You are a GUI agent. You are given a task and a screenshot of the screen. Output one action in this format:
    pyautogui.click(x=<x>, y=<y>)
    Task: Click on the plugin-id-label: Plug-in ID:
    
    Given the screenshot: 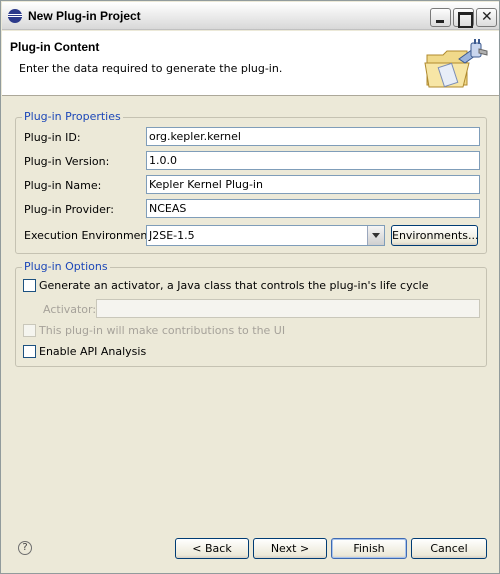 What is the action you would take?
    pyautogui.click(x=52, y=137)
    